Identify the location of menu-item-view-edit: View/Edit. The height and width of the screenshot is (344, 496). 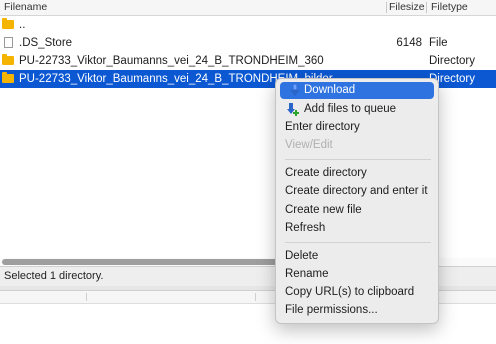
(309, 145).